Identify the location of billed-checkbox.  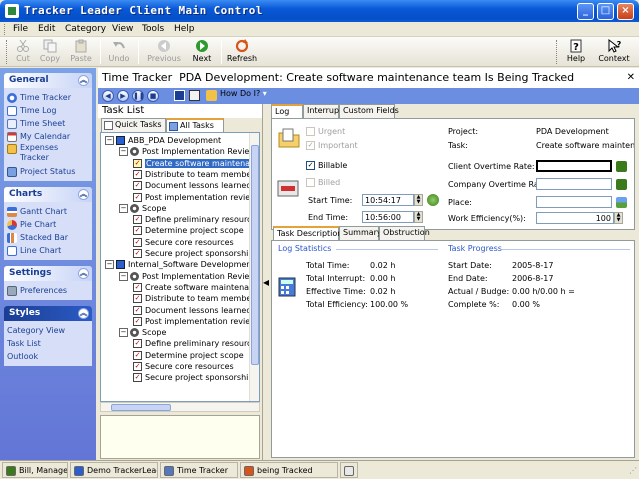
(310, 182).